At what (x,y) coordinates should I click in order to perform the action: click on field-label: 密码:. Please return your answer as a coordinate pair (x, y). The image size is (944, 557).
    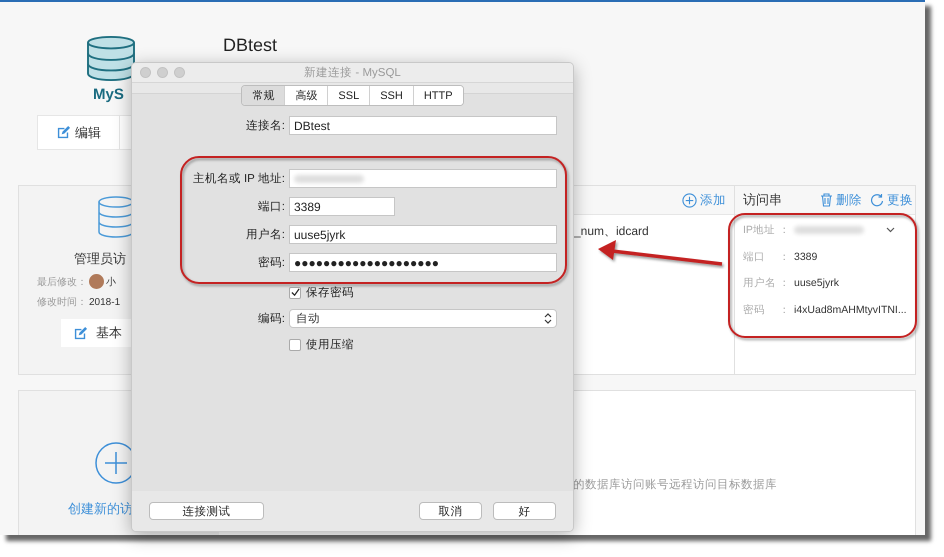
    Looking at the image, I should click on (270, 262).